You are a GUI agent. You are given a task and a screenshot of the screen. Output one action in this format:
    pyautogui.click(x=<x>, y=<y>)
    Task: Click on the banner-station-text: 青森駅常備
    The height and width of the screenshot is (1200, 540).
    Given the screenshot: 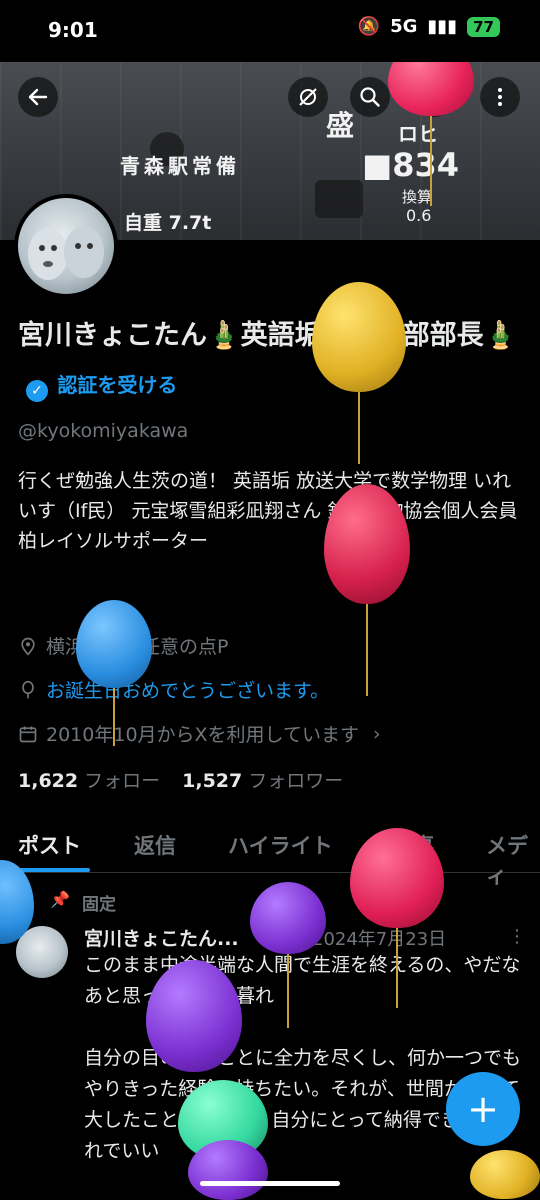 What is the action you would take?
    pyautogui.click(x=180, y=166)
    